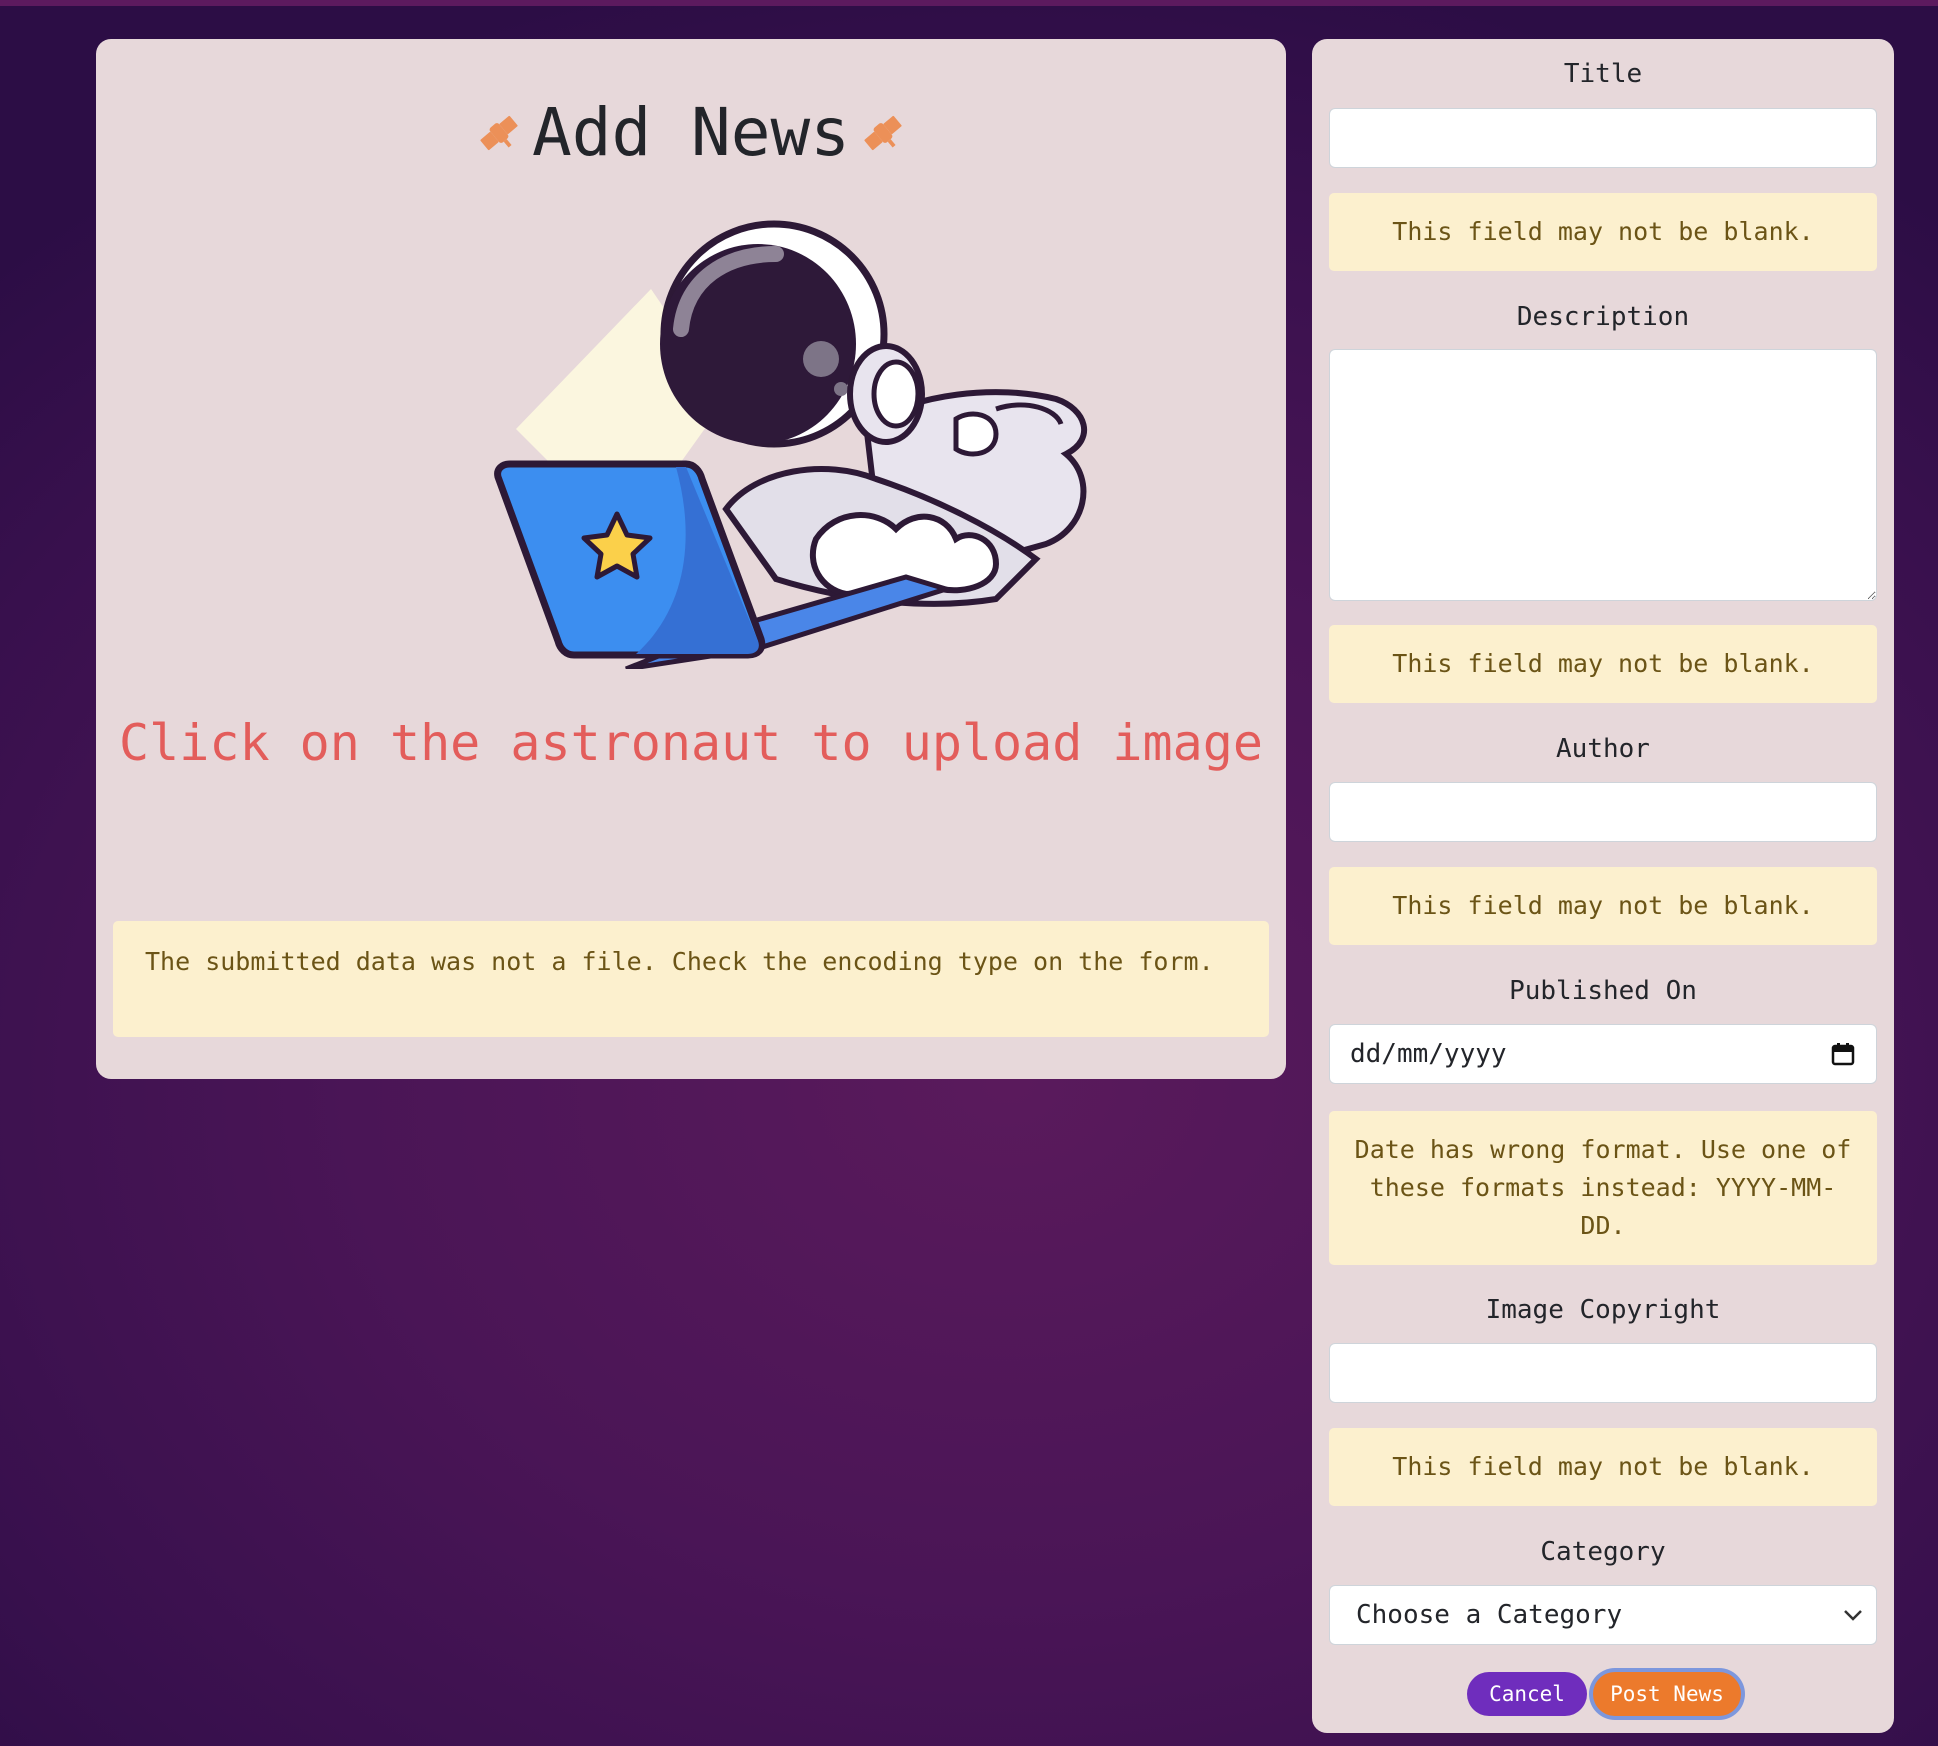 This screenshot has width=1938, height=1746. Describe the element at coordinates (1853, 1615) in the screenshot. I see `chevron-down-icon` at that location.